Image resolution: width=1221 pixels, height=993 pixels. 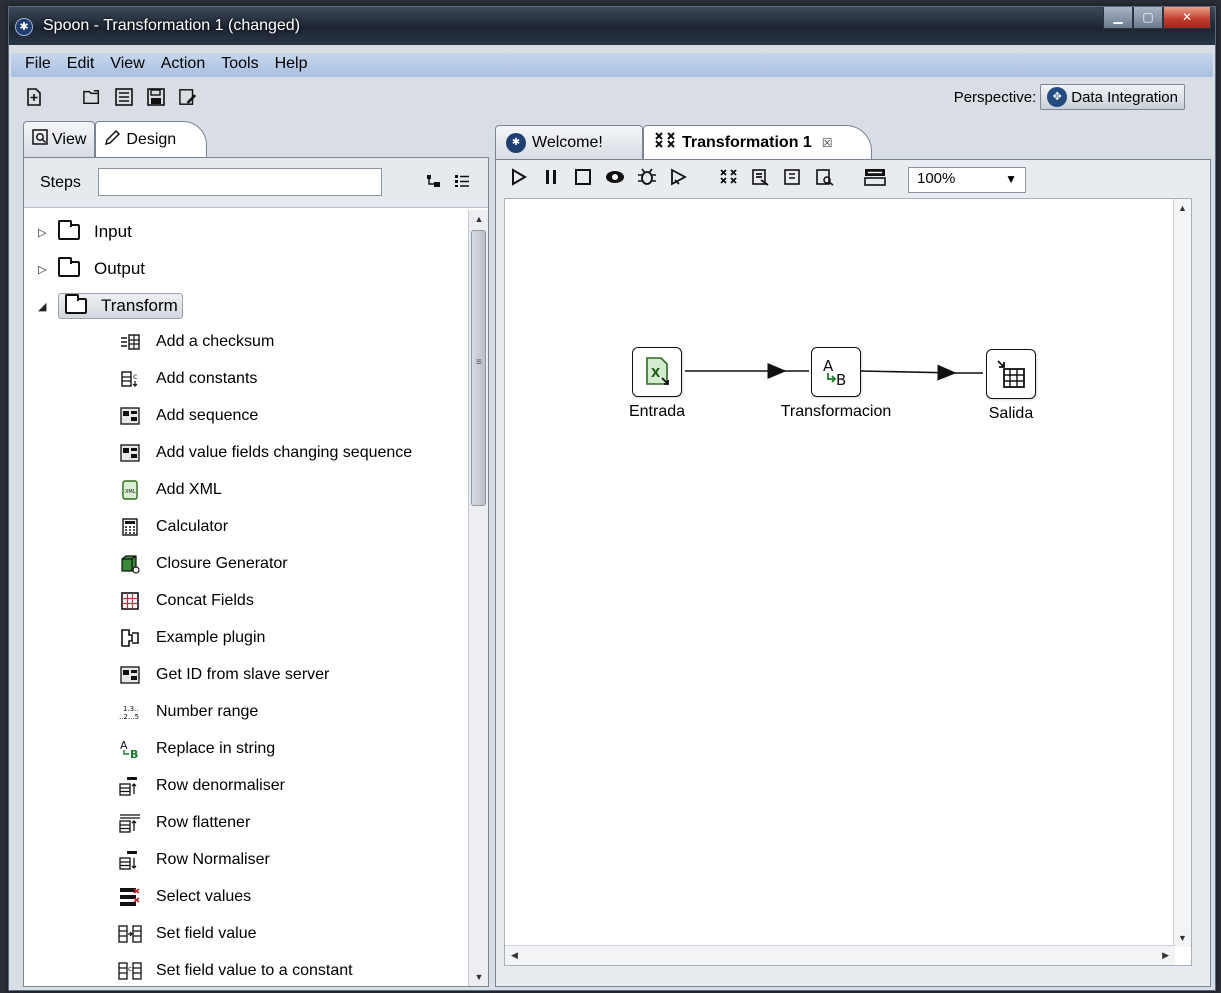 I want to click on step-item: 1.3.. ..2...5 Number range, so click(x=188, y=712).